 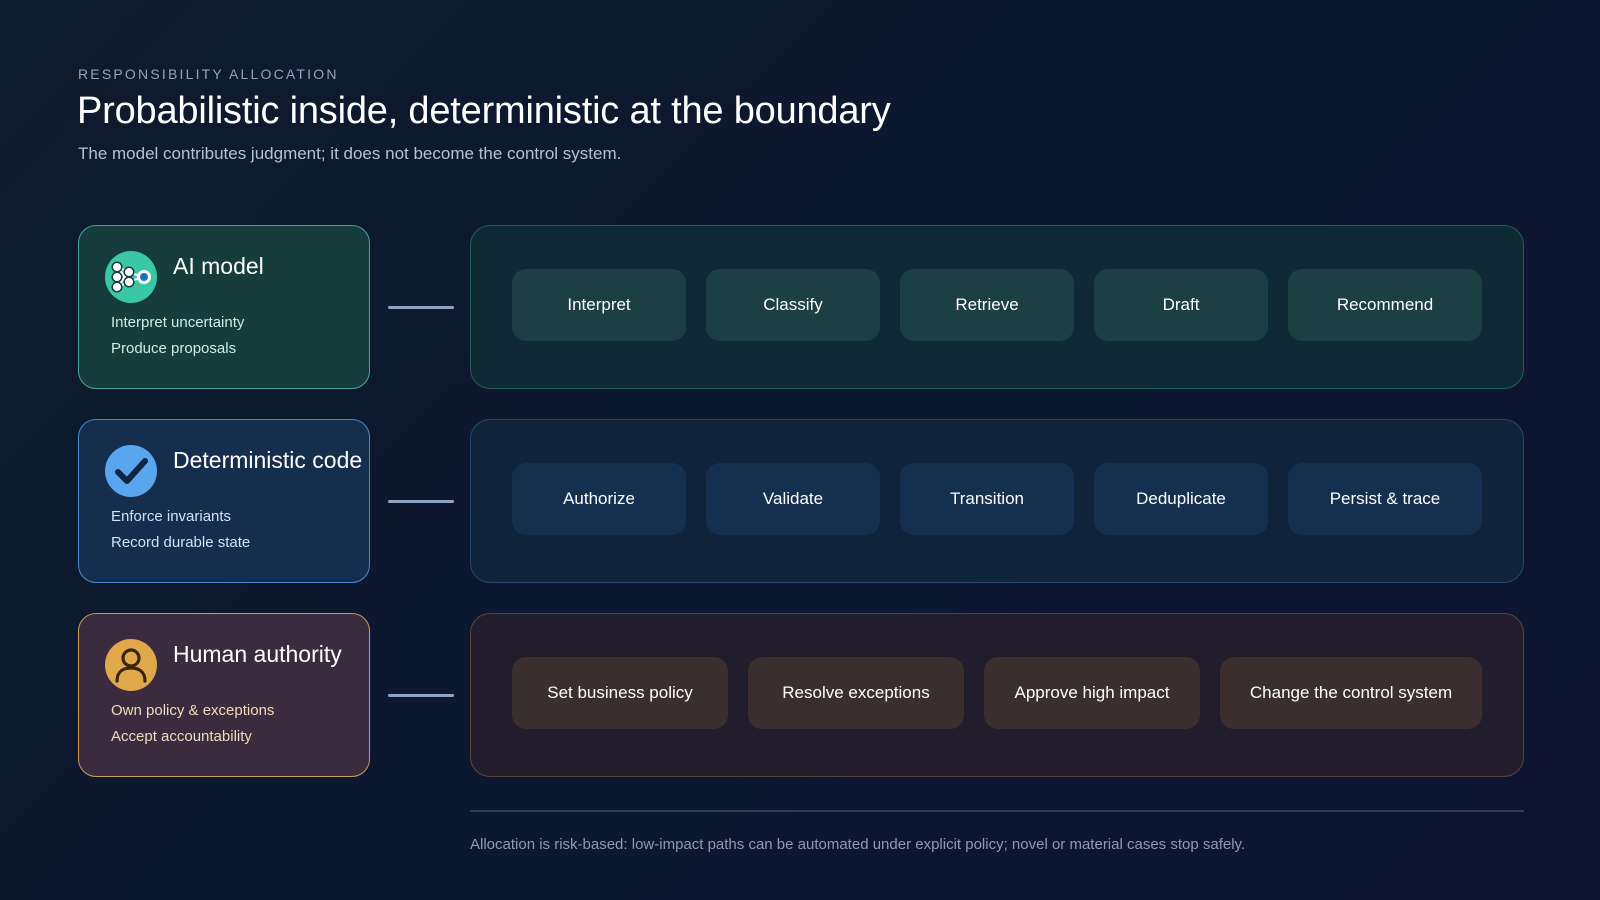 What do you see at coordinates (1181, 499) in the screenshot?
I see `capability-chip: Deduplicate` at bounding box center [1181, 499].